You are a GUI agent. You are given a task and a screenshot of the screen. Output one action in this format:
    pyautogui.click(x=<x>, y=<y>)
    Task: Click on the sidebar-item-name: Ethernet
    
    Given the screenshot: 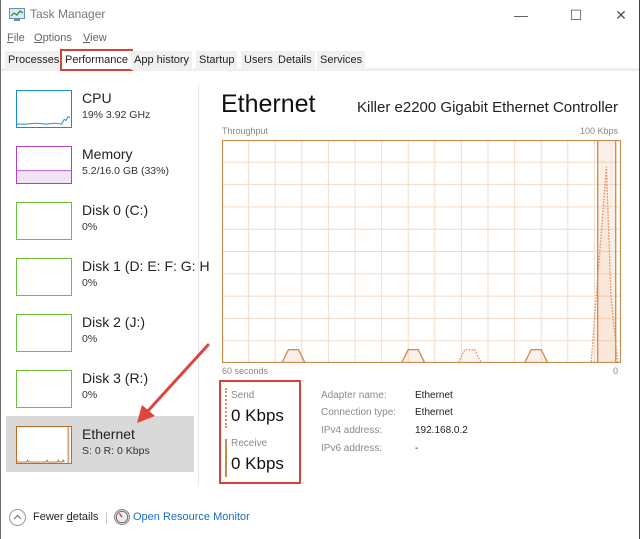 What is the action you would take?
    pyautogui.click(x=108, y=434)
    